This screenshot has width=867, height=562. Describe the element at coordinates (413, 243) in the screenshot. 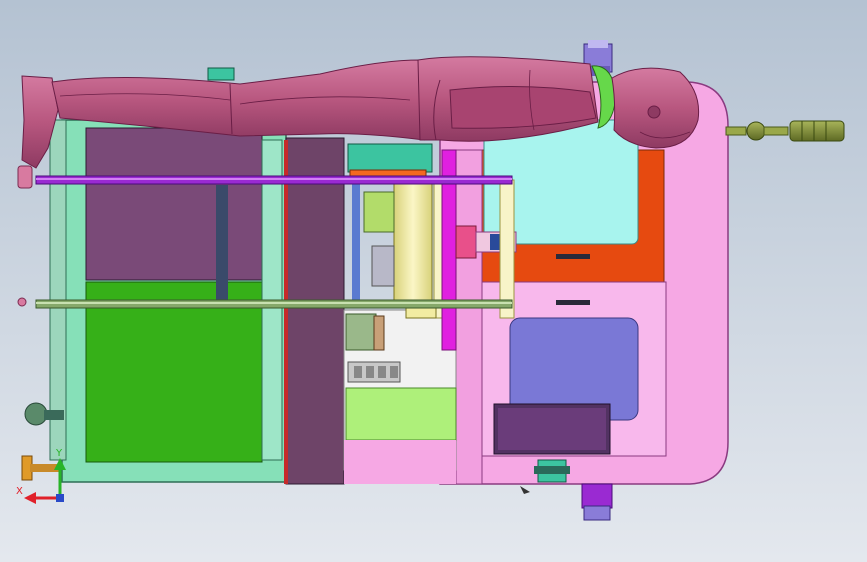

I see `slide-column` at that location.